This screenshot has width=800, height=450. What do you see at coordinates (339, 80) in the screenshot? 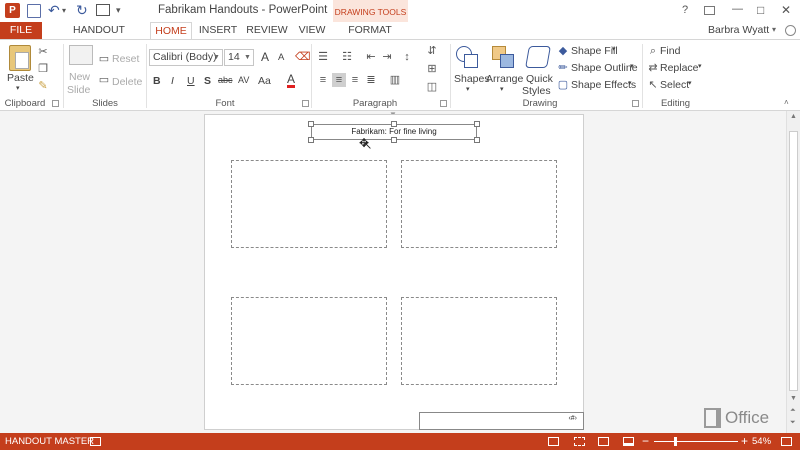
I see `align-center-icon: ≡` at bounding box center [339, 80].